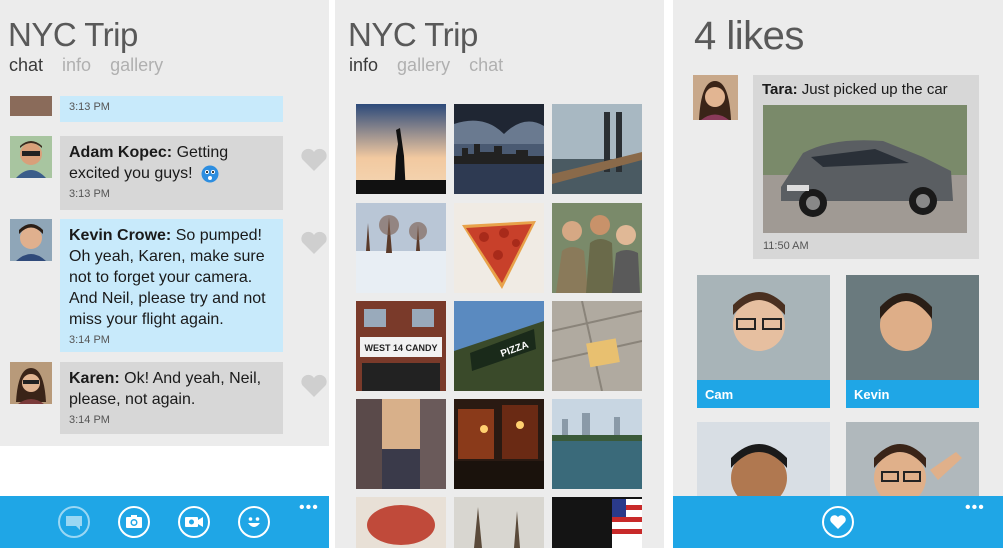 The image size is (1003, 548). I want to click on post-caption: Just picked up the car, so click(872, 89).